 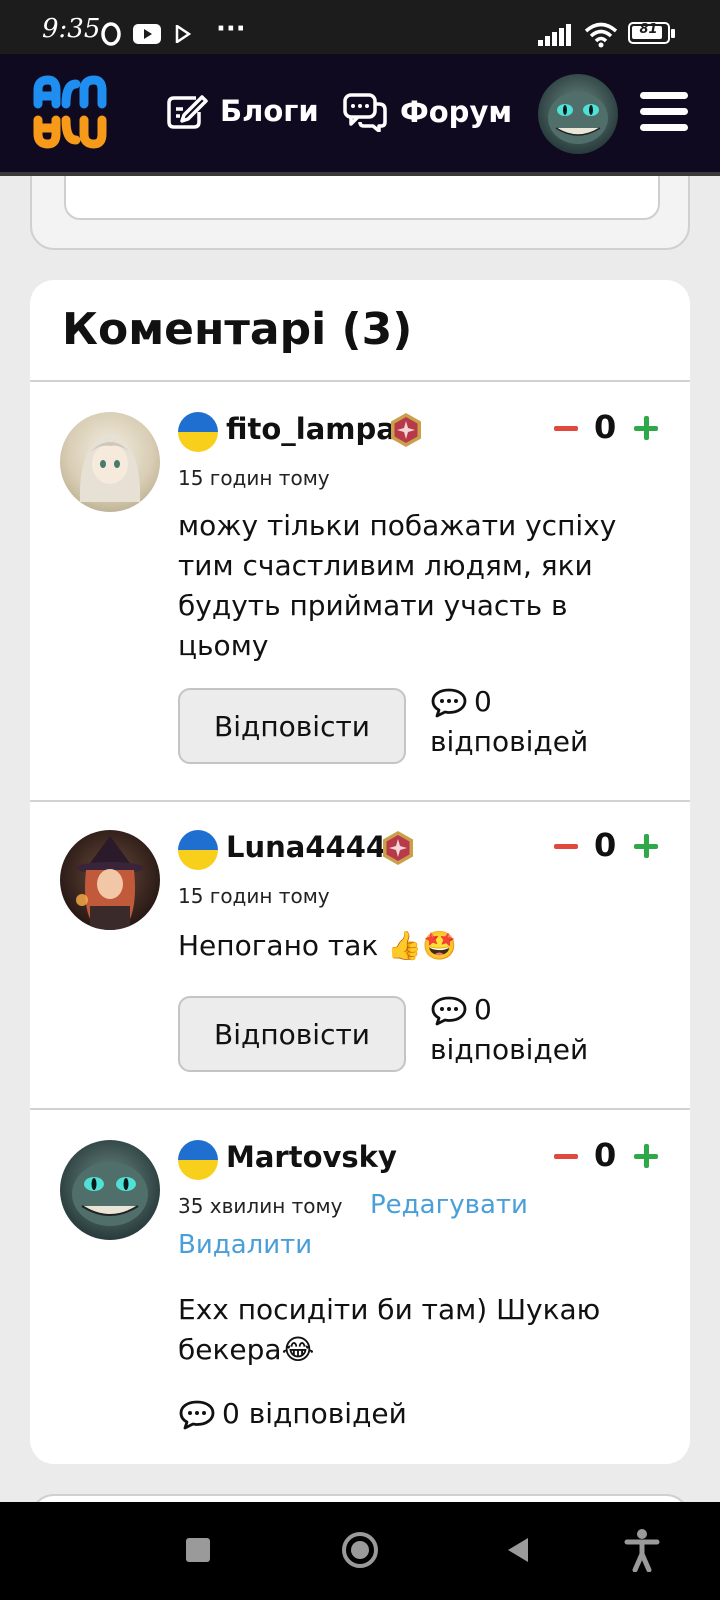 I want to click on comment-time: 35 хвилин тому, so click(x=260, y=1206).